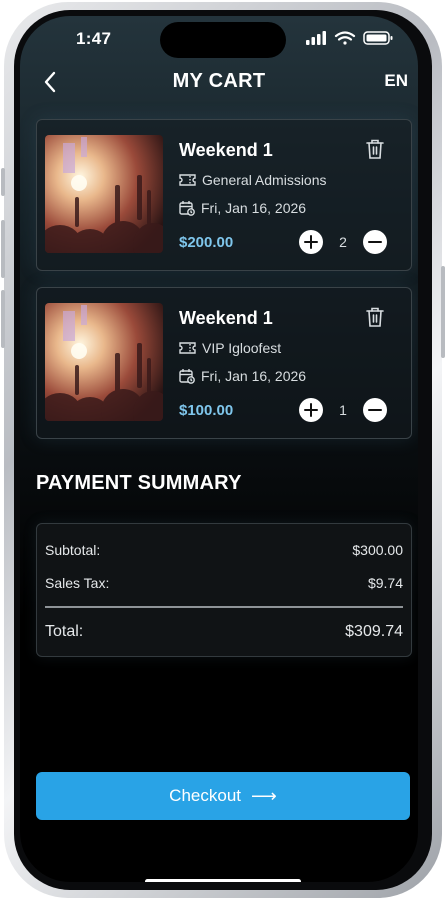 This screenshot has width=448, height=902. I want to click on sales-tax-label: Sales Tax:, so click(77, 583).